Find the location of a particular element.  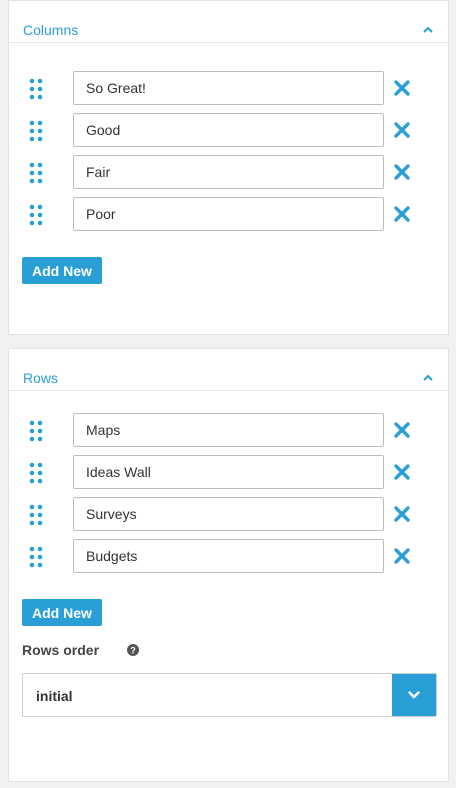

rows-panel-title: Rows is located at coordinates (41, 378).